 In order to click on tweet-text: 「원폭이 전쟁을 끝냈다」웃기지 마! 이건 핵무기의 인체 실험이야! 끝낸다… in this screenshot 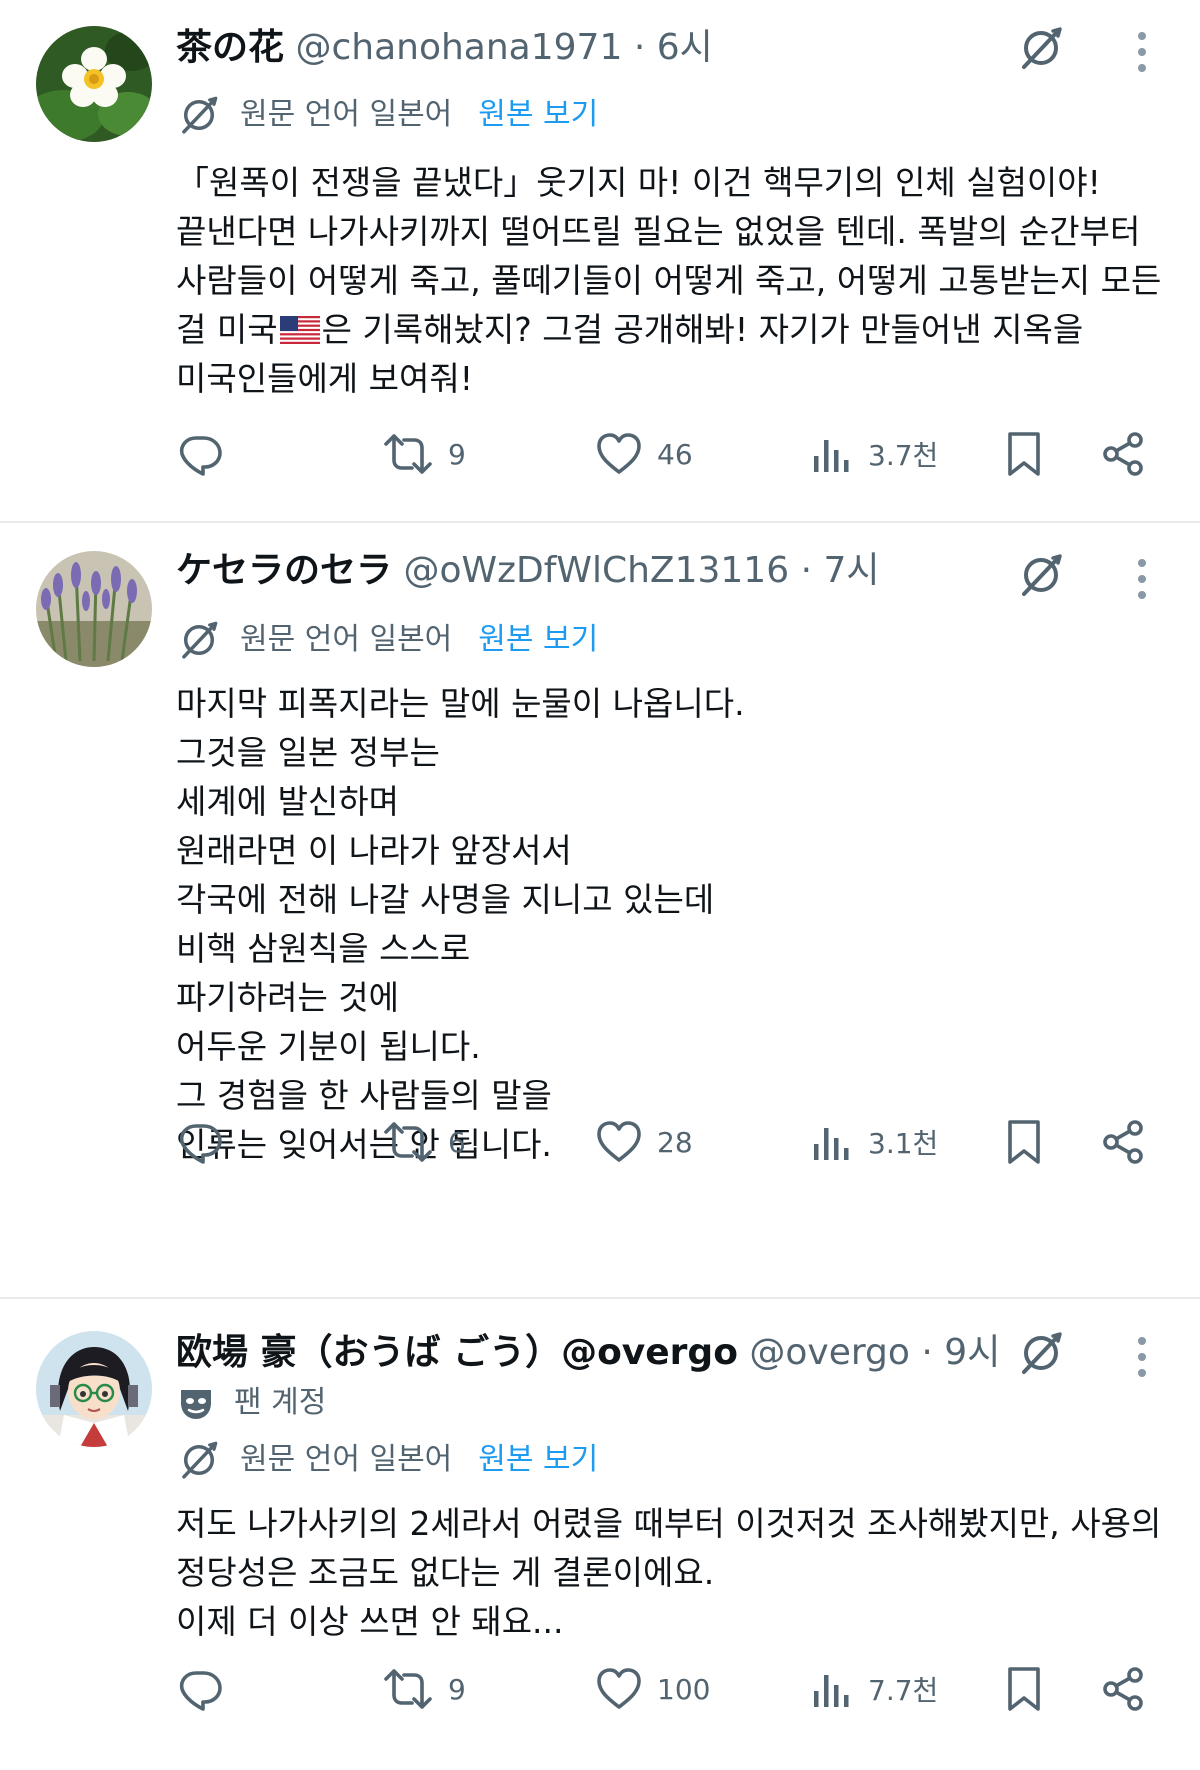, I will do `click(671, 280)`.